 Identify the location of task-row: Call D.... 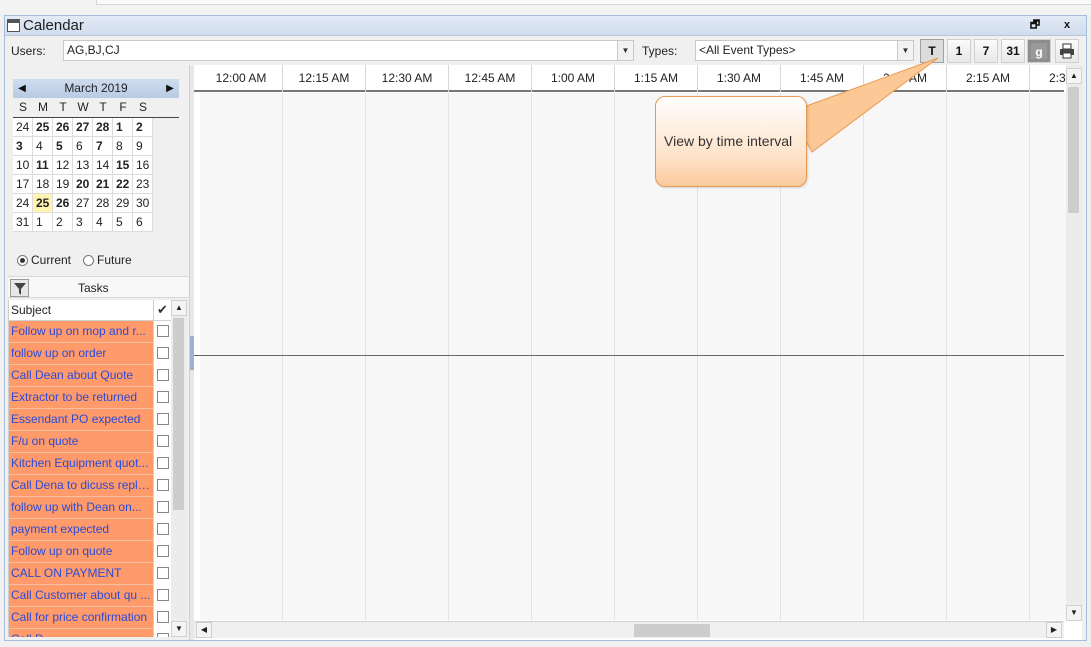
(90, 633).